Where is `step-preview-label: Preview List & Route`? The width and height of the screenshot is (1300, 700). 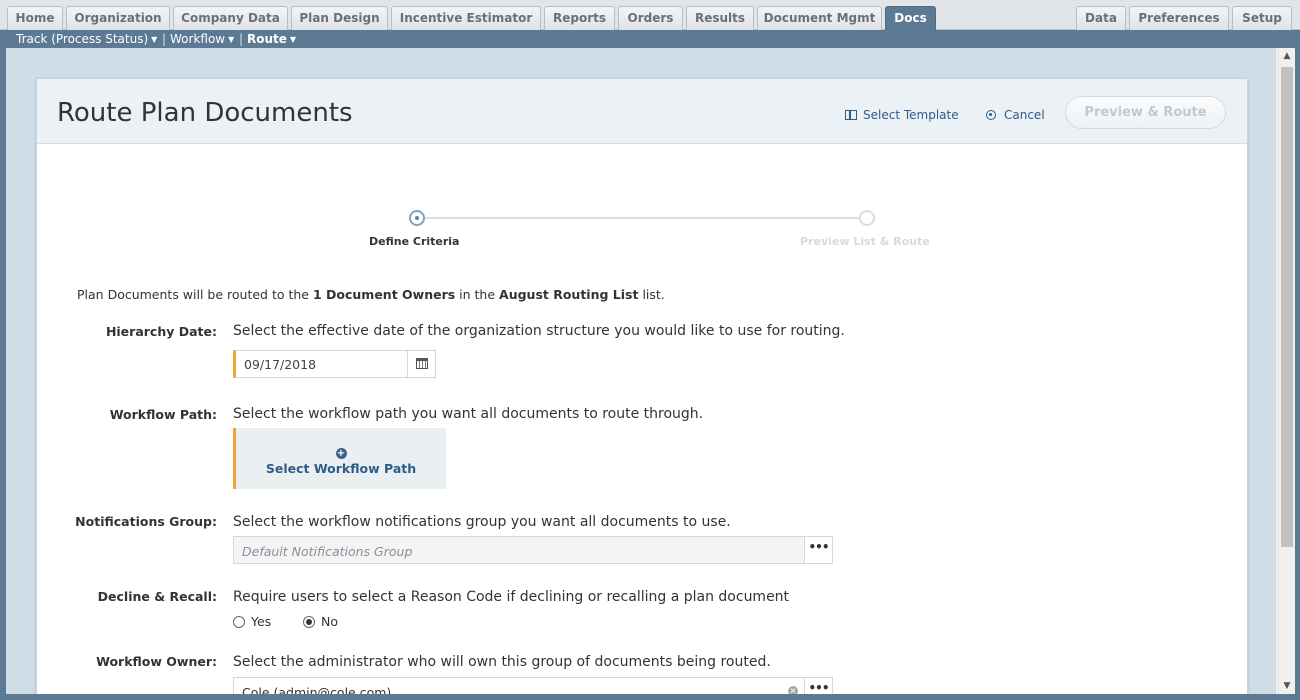 step-preview-label: Preview List & Route is located at coordinates (865, 241).